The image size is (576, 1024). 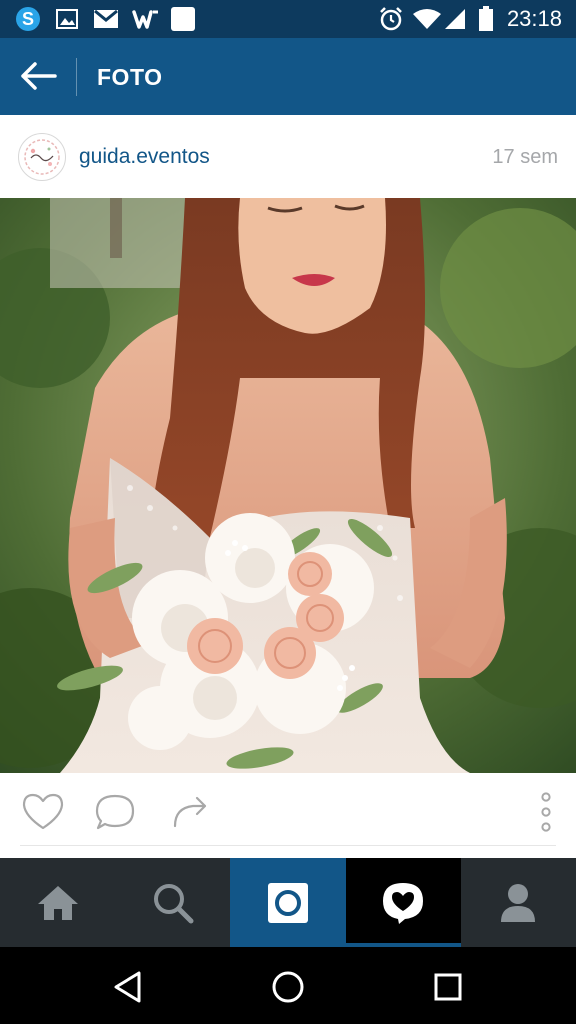 I want to click on avatar, so click(x=42, y=157).